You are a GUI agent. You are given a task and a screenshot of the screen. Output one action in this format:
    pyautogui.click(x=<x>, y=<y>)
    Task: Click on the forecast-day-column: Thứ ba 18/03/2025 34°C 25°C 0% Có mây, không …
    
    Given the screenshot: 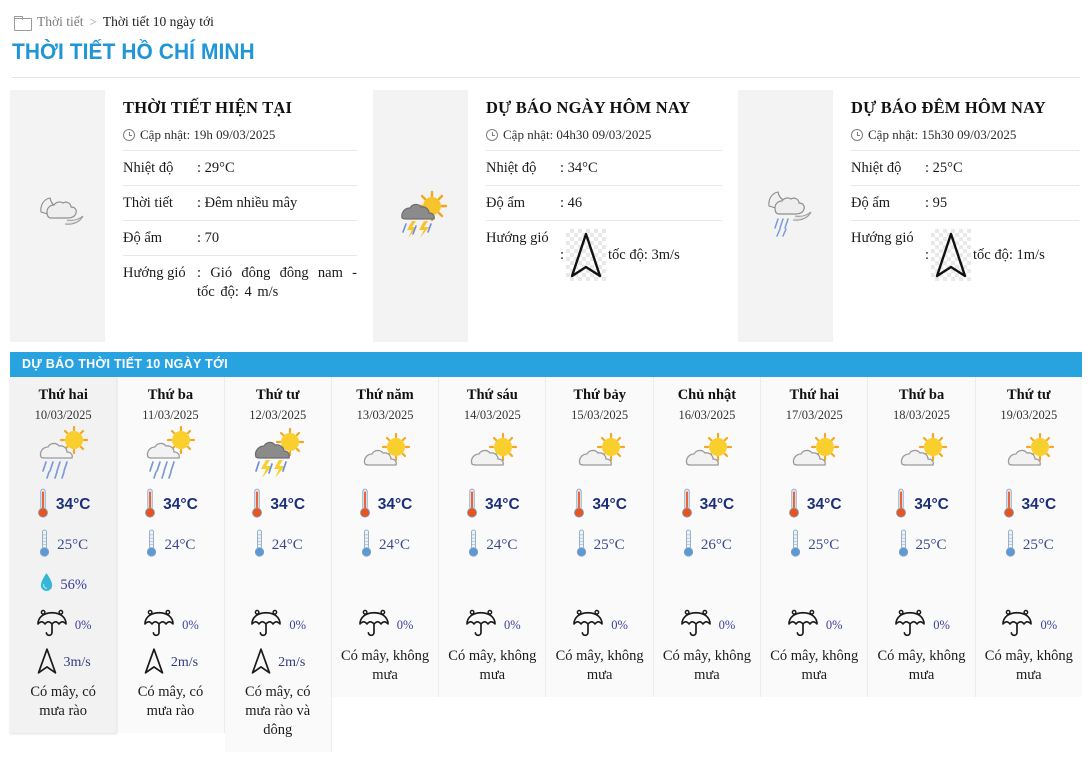 What is the action you would take?
    pyautogui.click(x=922, y=537)
    